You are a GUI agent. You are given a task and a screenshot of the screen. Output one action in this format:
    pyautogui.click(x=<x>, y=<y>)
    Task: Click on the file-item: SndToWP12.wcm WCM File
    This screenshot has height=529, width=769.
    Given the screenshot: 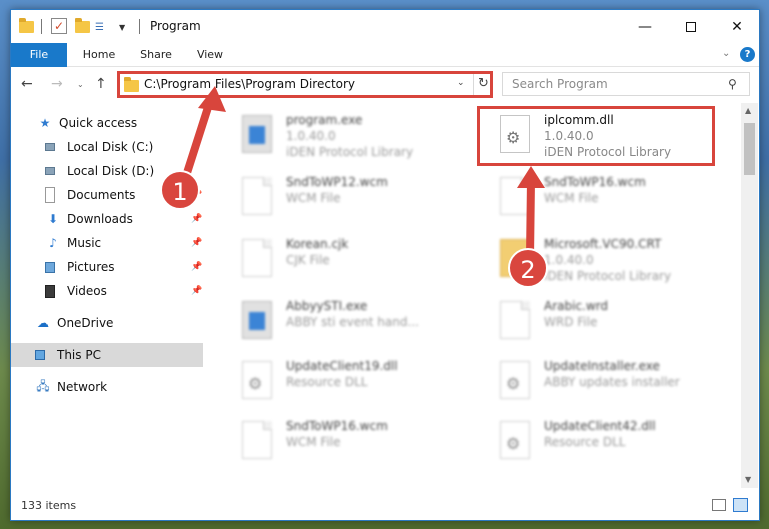 What is the action you would take?
    pyautogui.click(x=344, y=198)
    